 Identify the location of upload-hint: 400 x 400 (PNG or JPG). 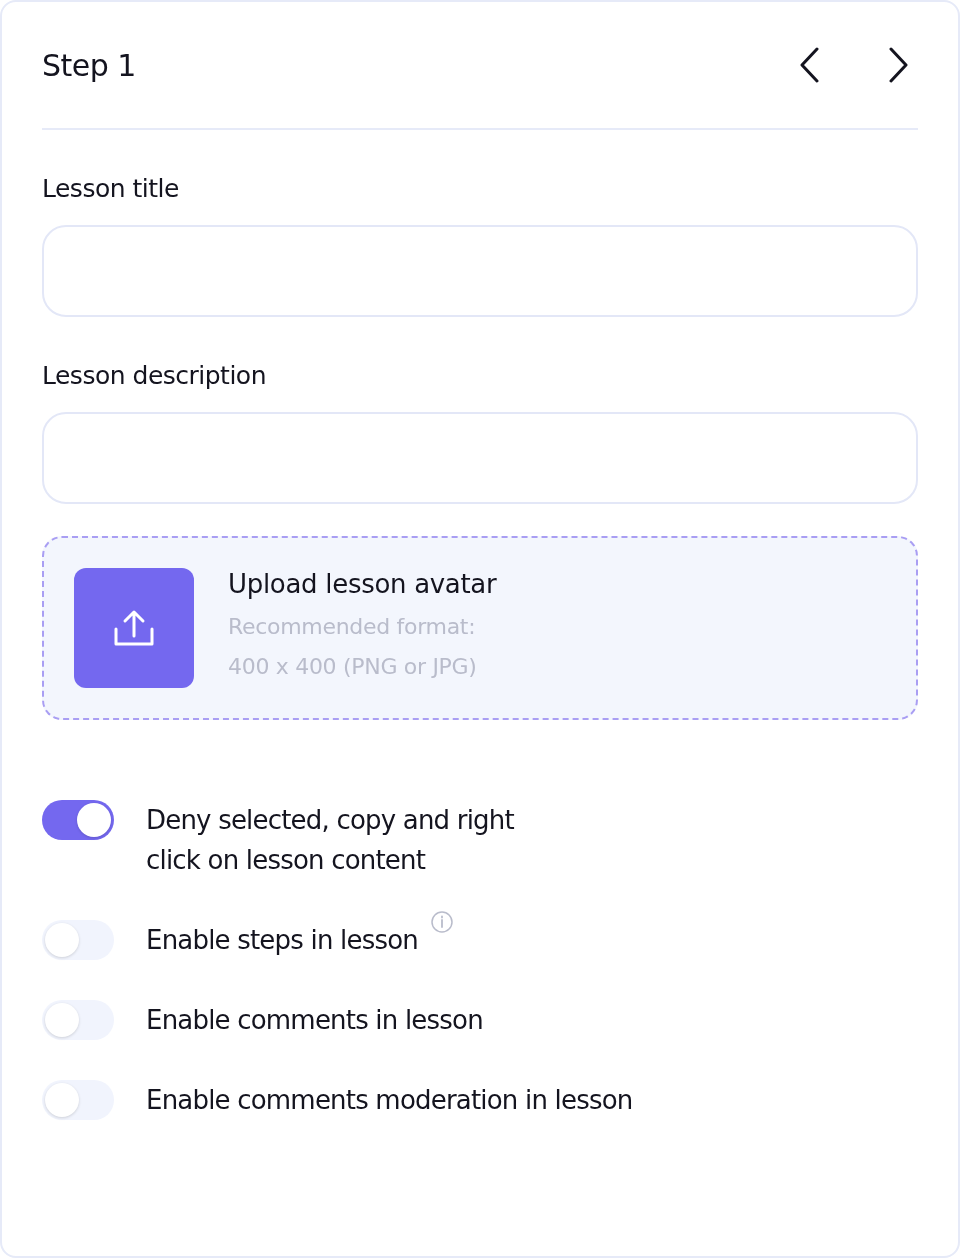
(353, 667).